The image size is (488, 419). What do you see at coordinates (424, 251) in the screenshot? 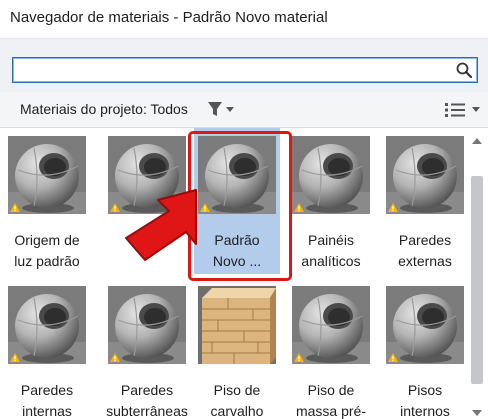
I see `material-name: Paredes externas` at bounding box center [424, 251].